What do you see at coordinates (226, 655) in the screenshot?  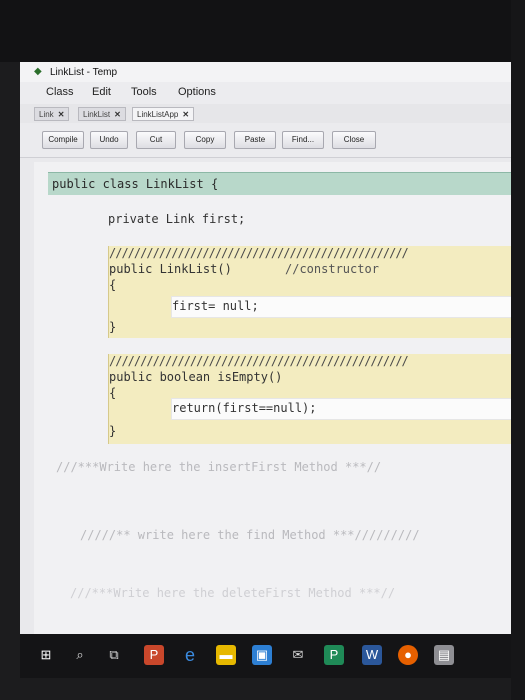 I see `file-explorer-icon: ▬` at bounding box center [226, 655].